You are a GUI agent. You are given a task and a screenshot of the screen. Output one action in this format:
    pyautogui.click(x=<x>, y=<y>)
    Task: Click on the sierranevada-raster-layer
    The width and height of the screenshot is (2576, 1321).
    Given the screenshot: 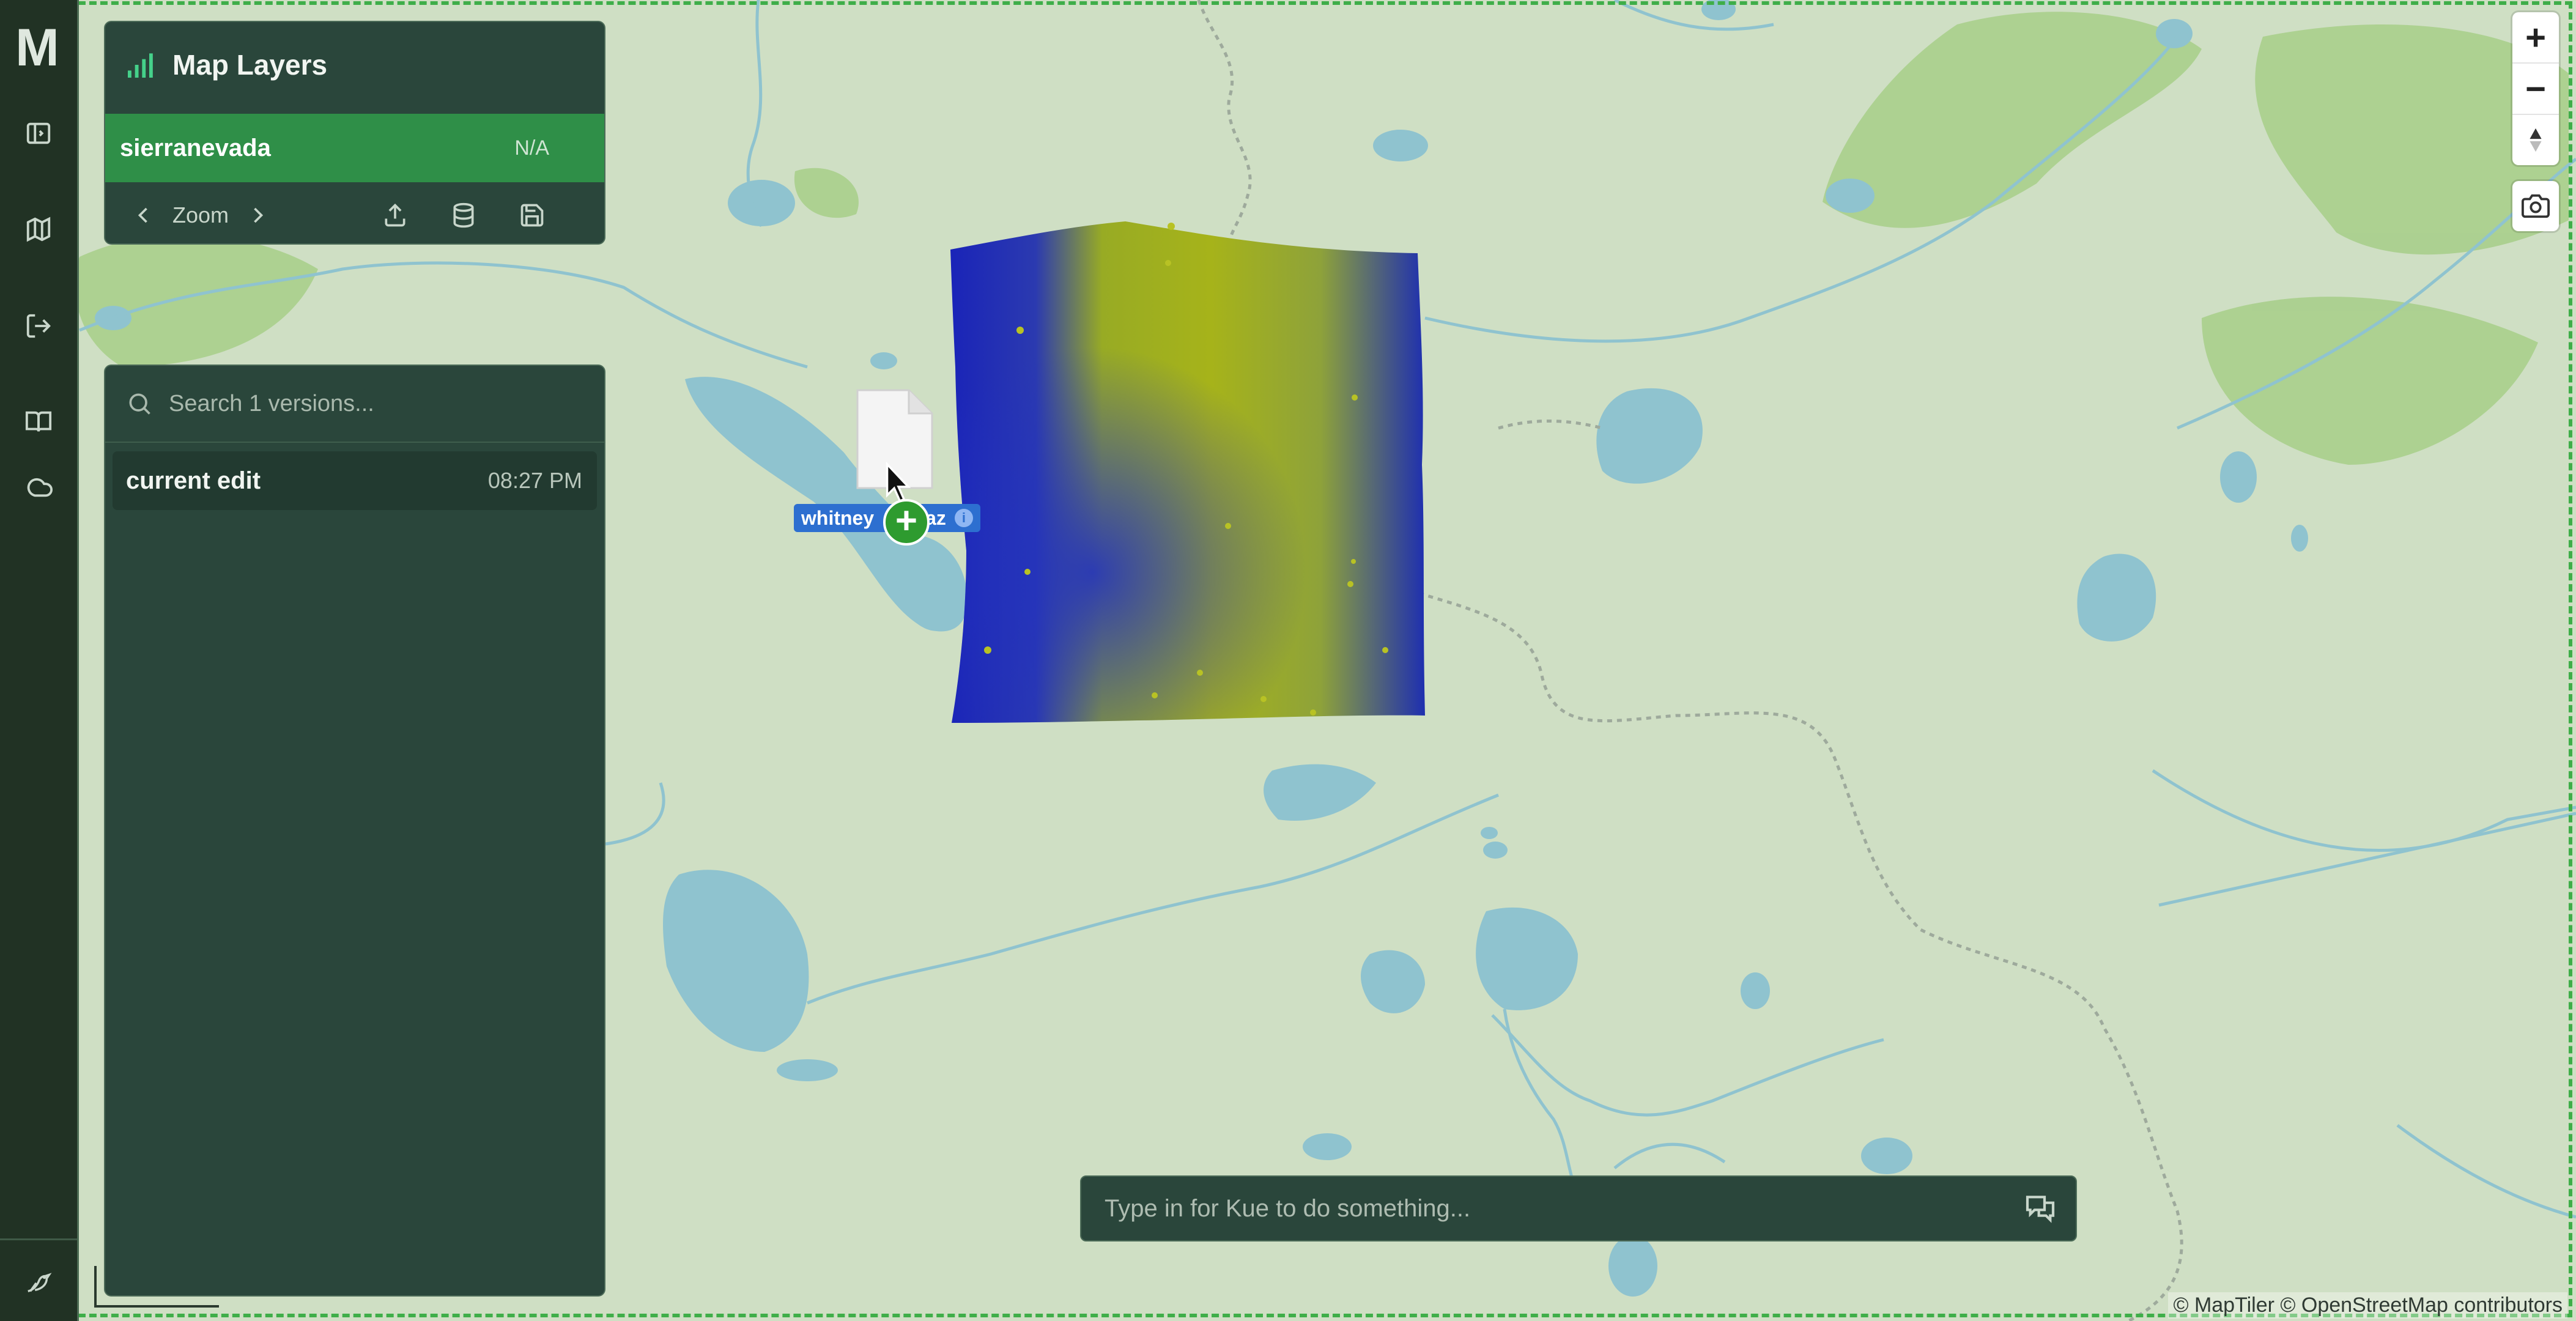 What is the action you would take?
    pyautogui.click(x=1187, y=472)
    